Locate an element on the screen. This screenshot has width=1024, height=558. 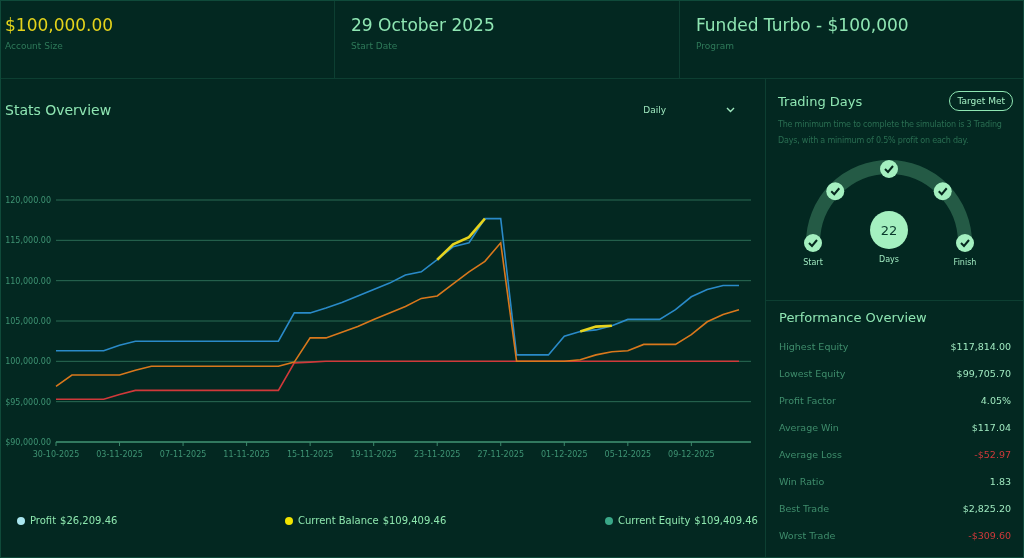
y-axis-label: $95,000.00 is located at coordinates (28, 402).